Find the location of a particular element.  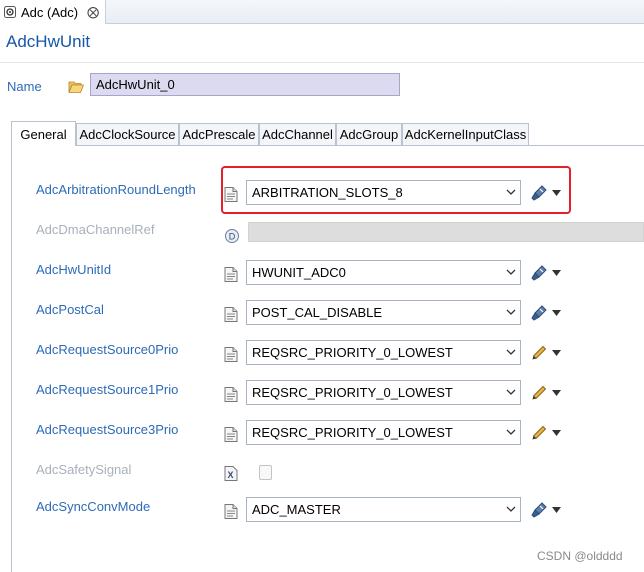

request-source1-prio-select: REQSRC_PRIORITY_0_LOWEST is located at coordinates (383, 392).